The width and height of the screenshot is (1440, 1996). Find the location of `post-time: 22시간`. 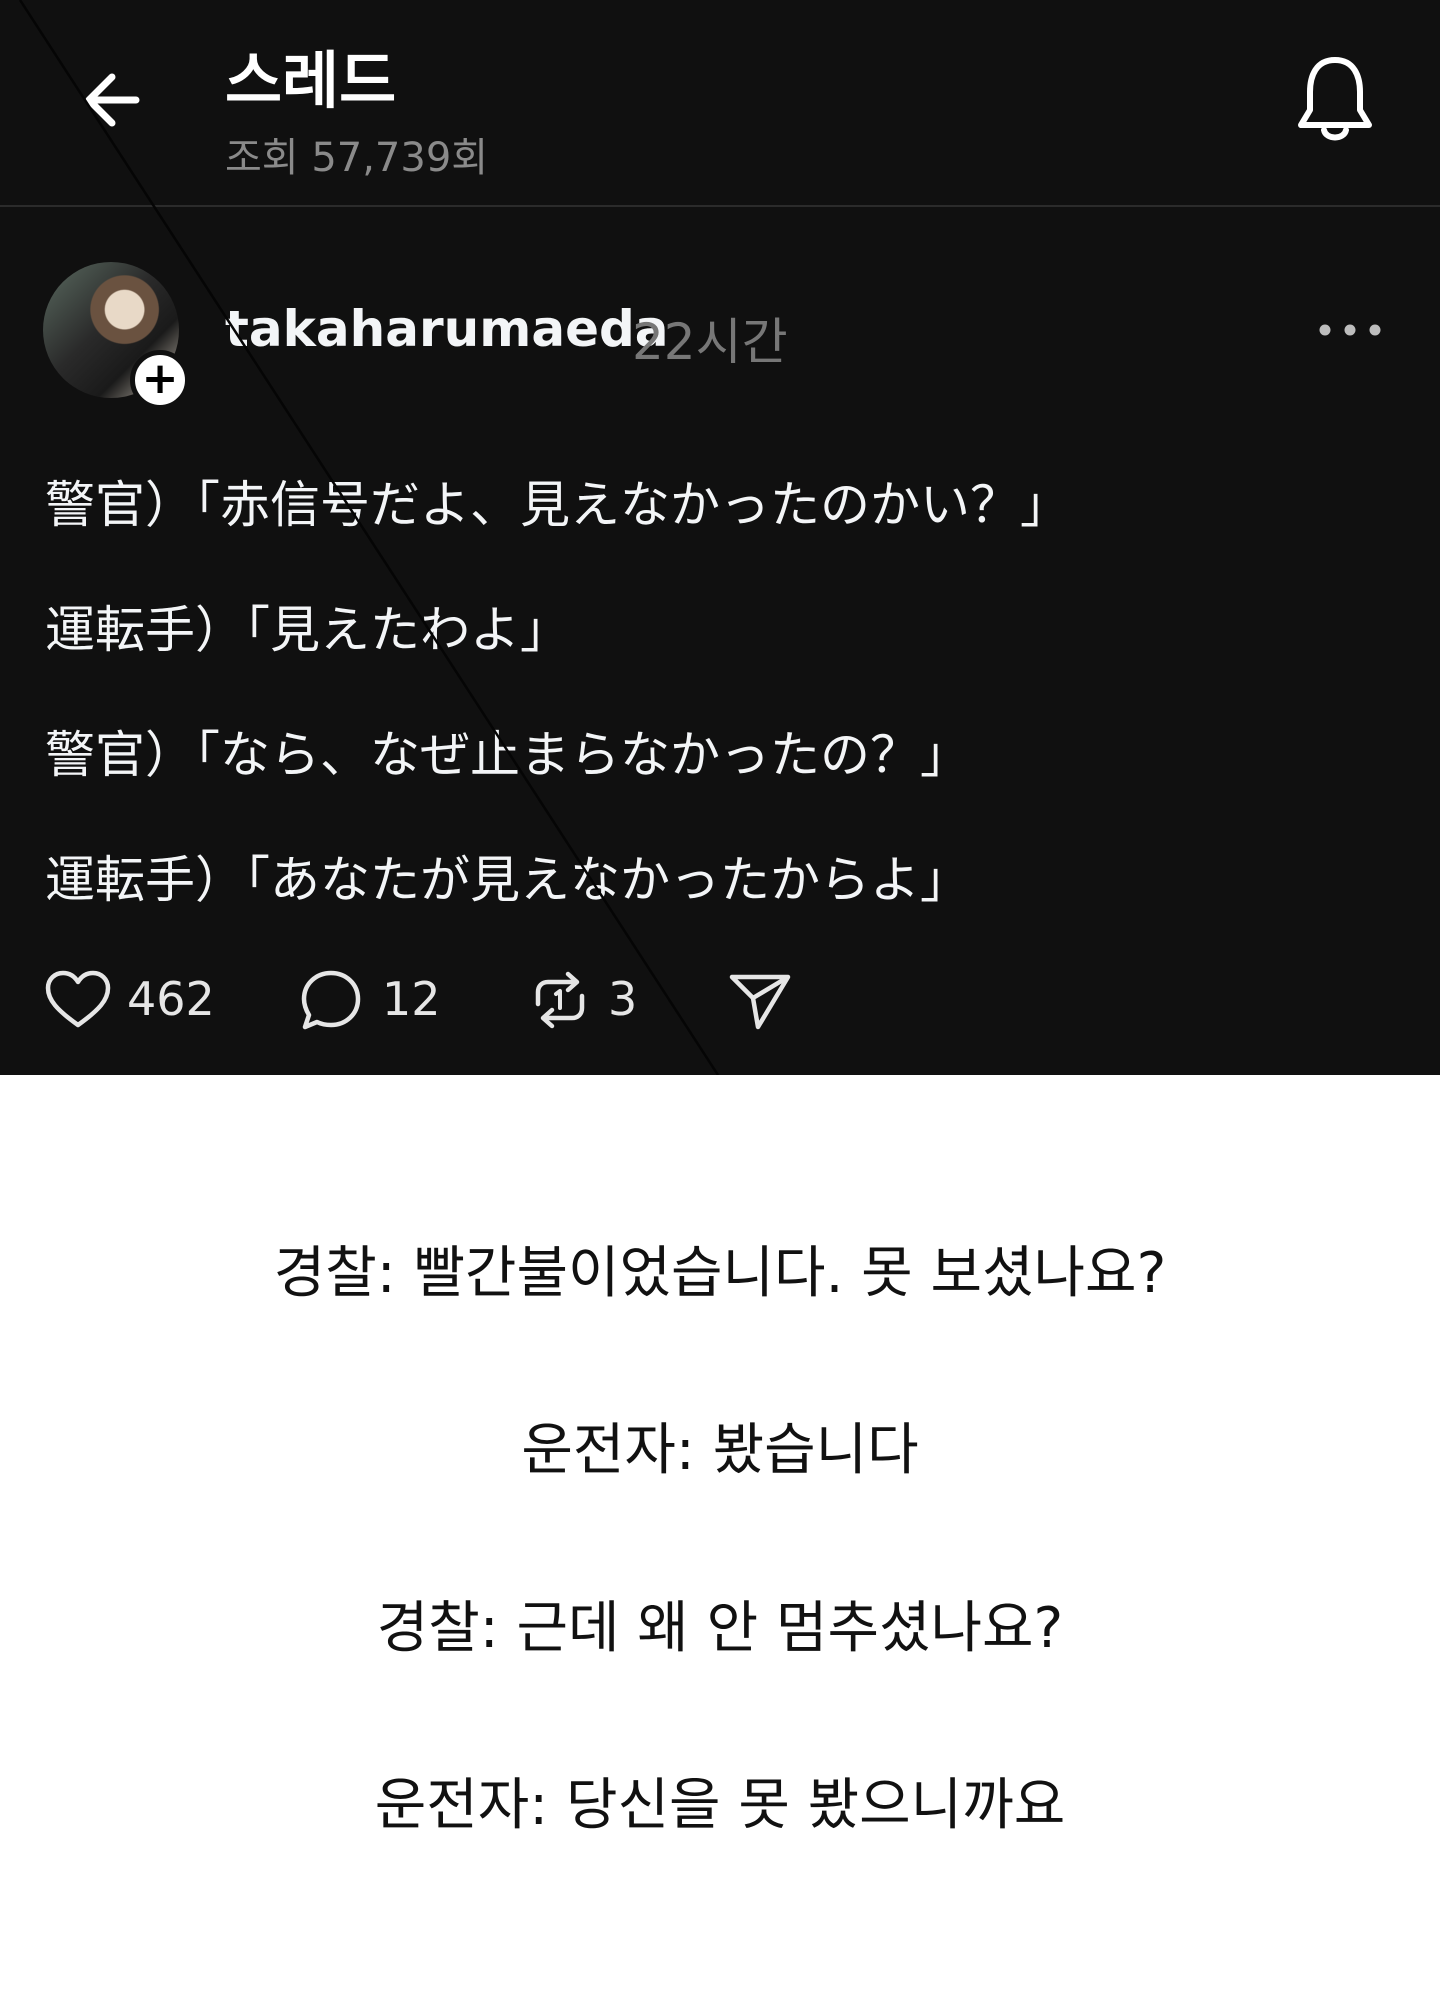

post-time: 22시간 is located at coordinates (710, 342).